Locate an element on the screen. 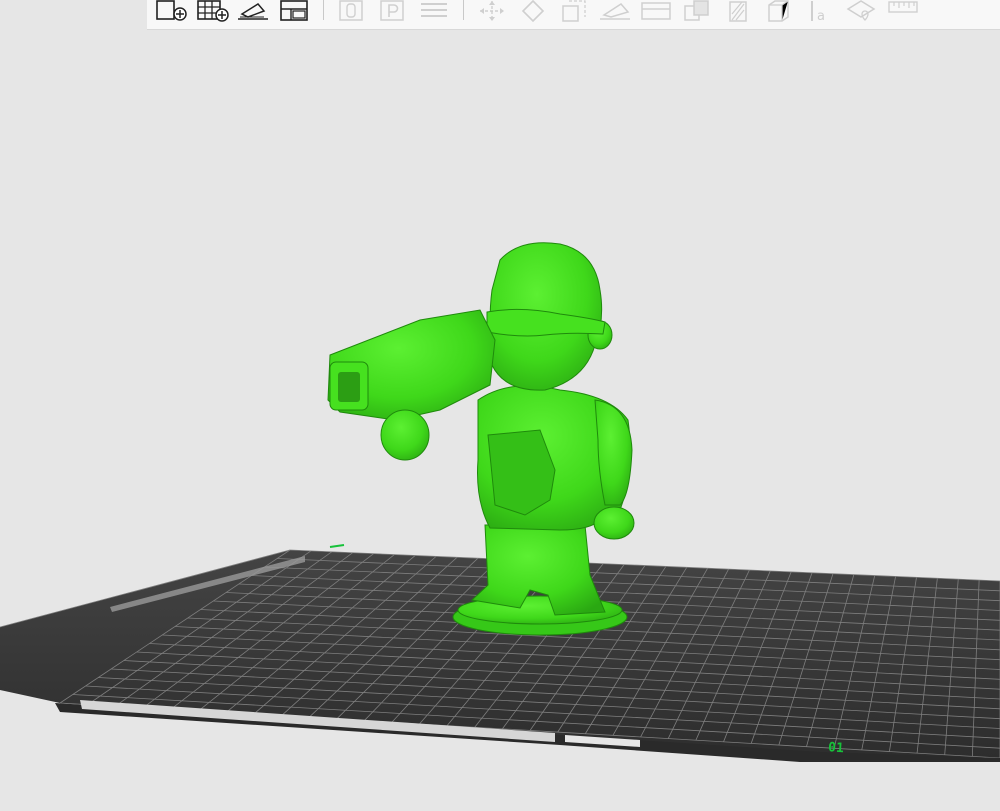 This screenshot has width=1000, height=811. move-button is located at coordinates (492, 11).